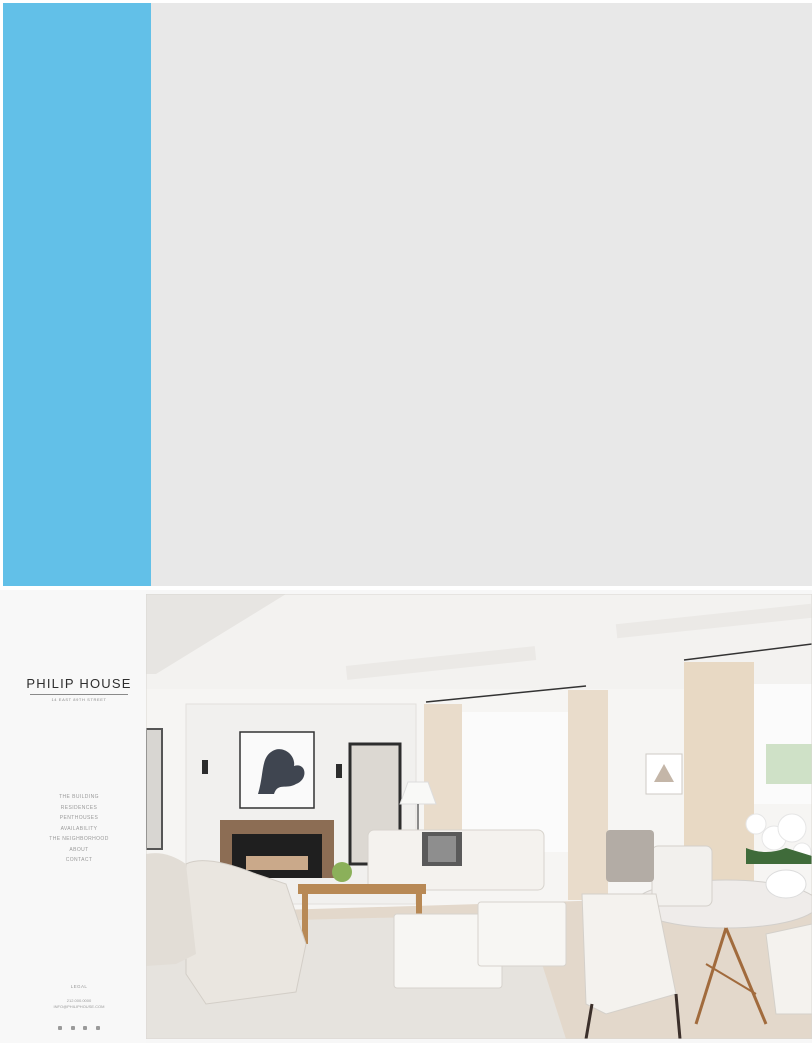 This screenshot has height=1043, width=812. Describe the element at coordinates (79, 1007) in the screenshot. I see `email-address: INFO@PHILIPHOUSE.COM` at that location.